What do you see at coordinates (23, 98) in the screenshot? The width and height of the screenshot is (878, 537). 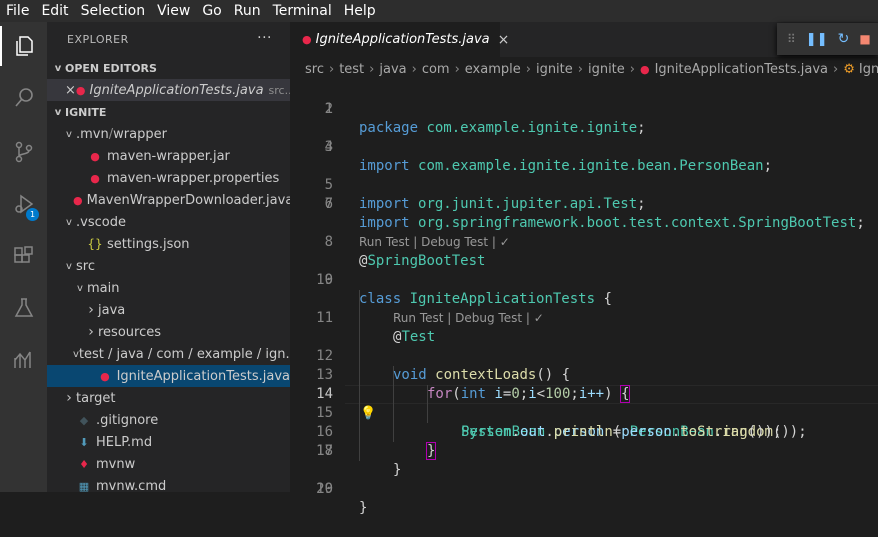 I see `activity-search` at bounding box center [23, 98].